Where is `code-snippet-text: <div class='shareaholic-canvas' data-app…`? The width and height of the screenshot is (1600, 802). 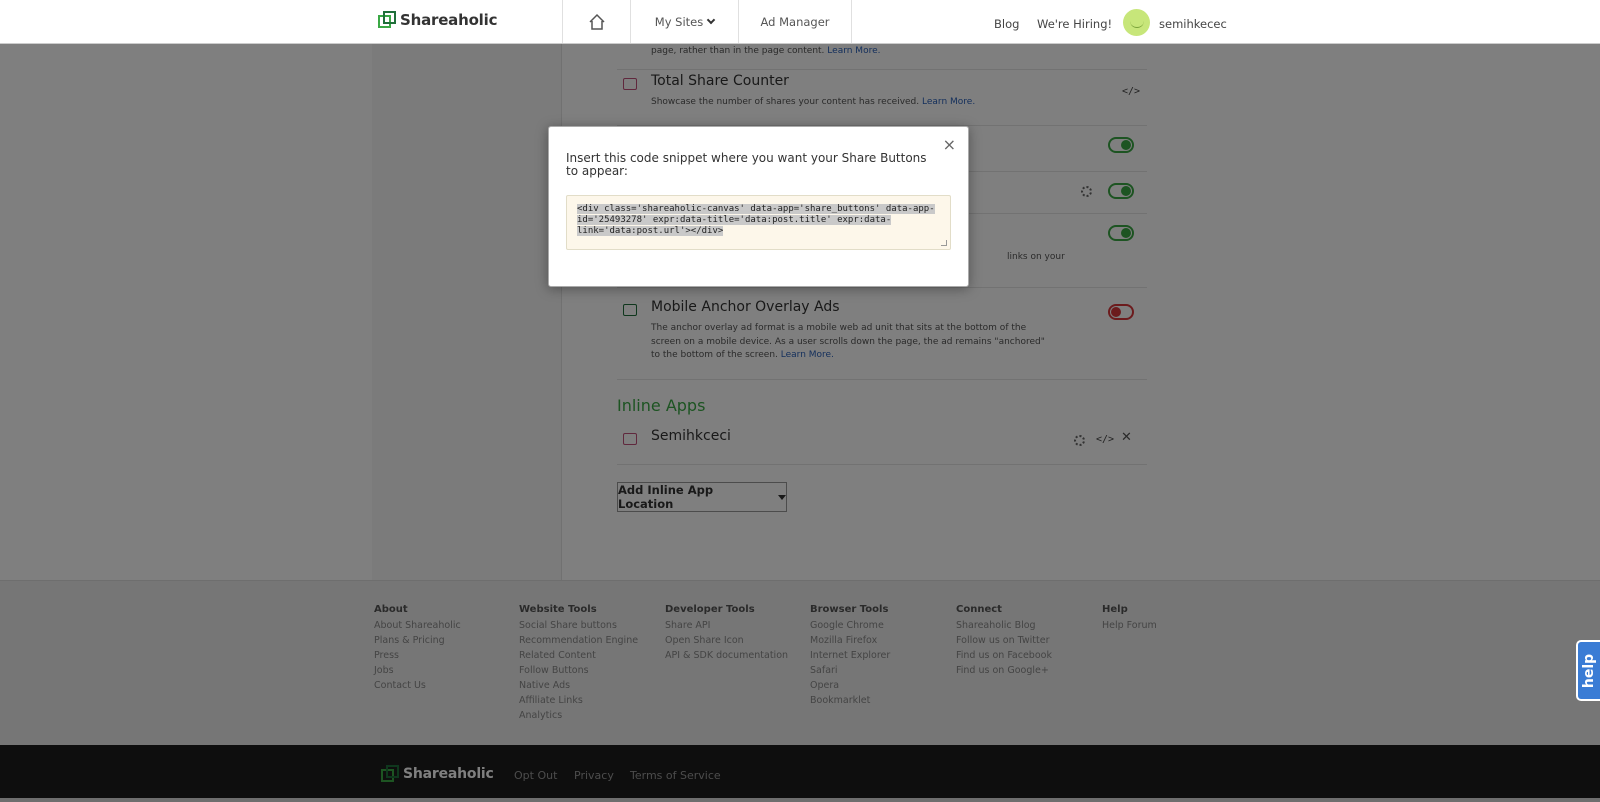
code-snippet-text: <div class='shareaholic-canvas' data-app… is located at coordinates (756, 220).